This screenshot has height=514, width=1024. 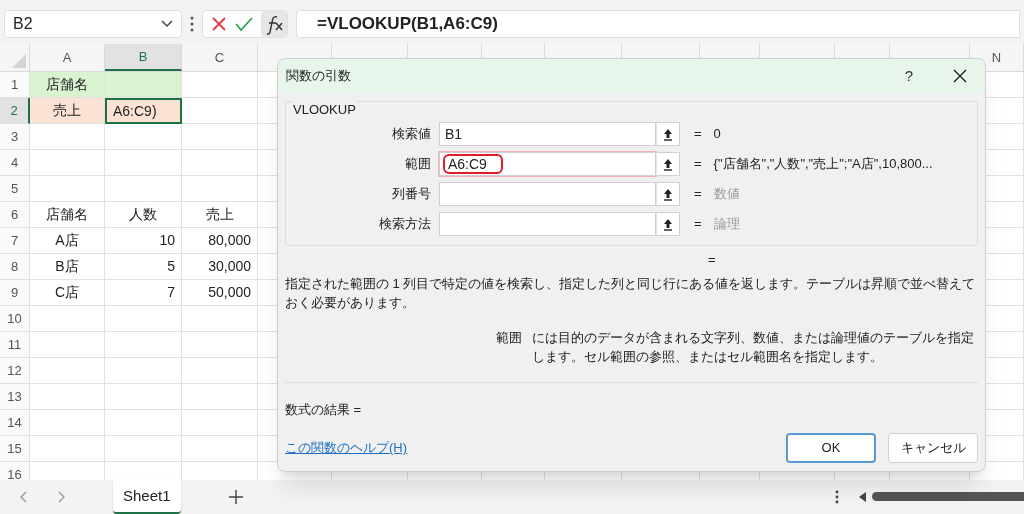 What do you see at coordinates (15, 111) in the screenshot?
I see `row-header: 2` at bounding box center [15, 111].